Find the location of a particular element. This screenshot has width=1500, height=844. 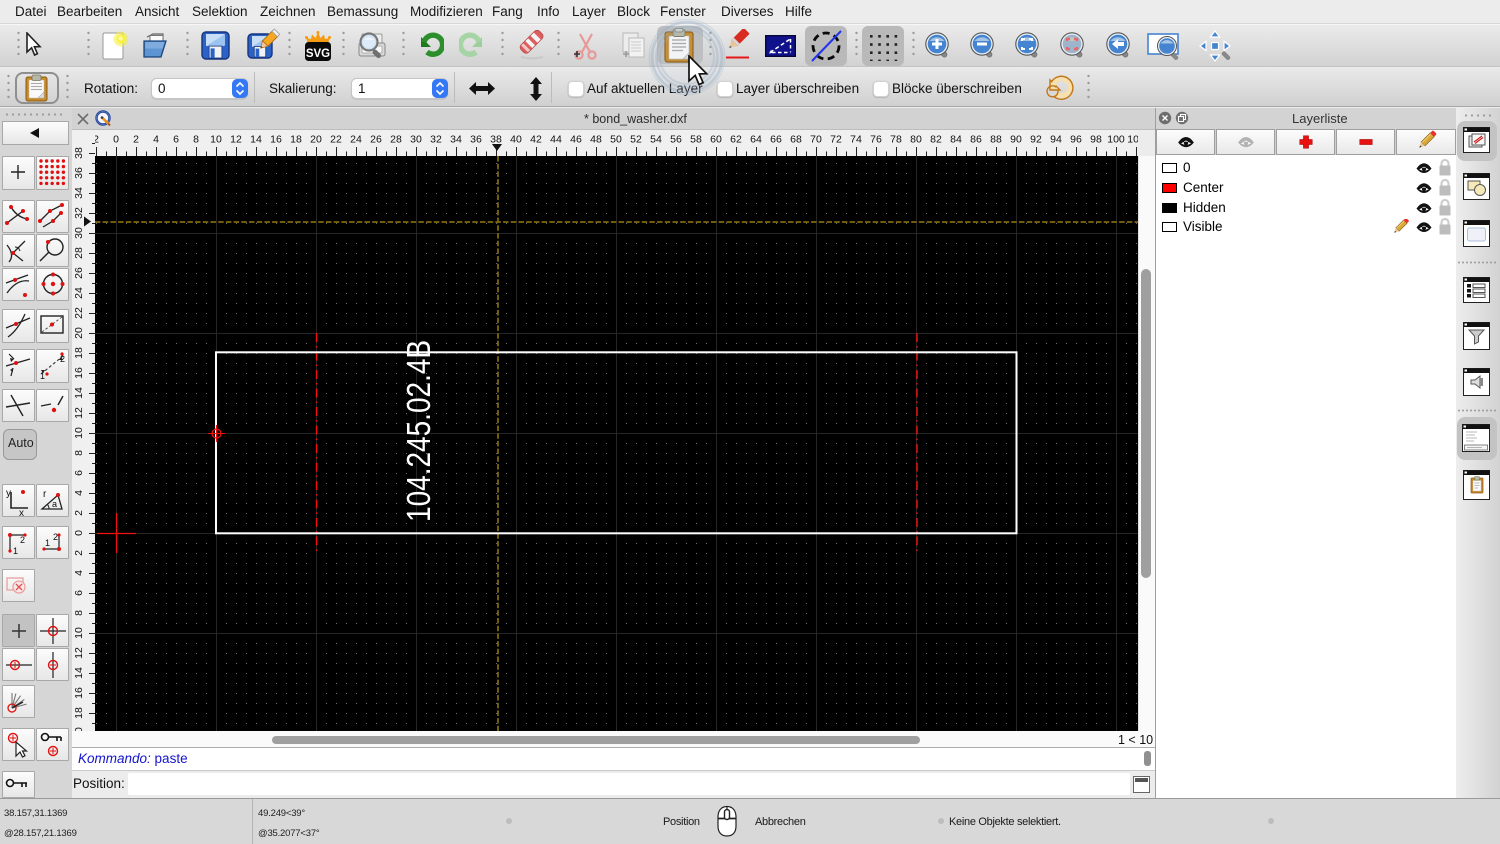

svg-text: 94 is located at coordinates (1056, 140).